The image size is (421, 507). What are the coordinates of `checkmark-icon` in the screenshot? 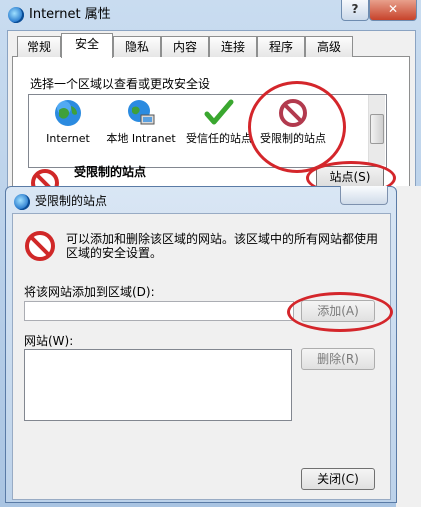 It's located at (219, 112).